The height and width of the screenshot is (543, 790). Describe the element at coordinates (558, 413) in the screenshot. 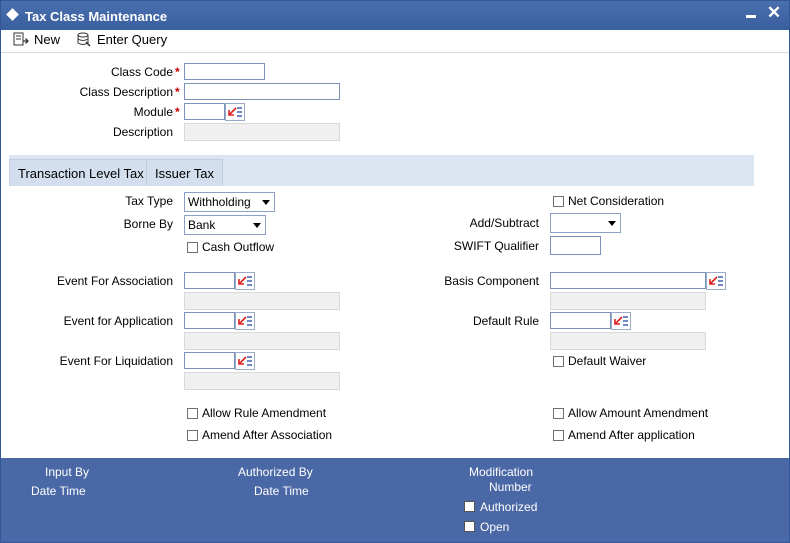

I see `allow-amount-amendment-checkbox` at that location.